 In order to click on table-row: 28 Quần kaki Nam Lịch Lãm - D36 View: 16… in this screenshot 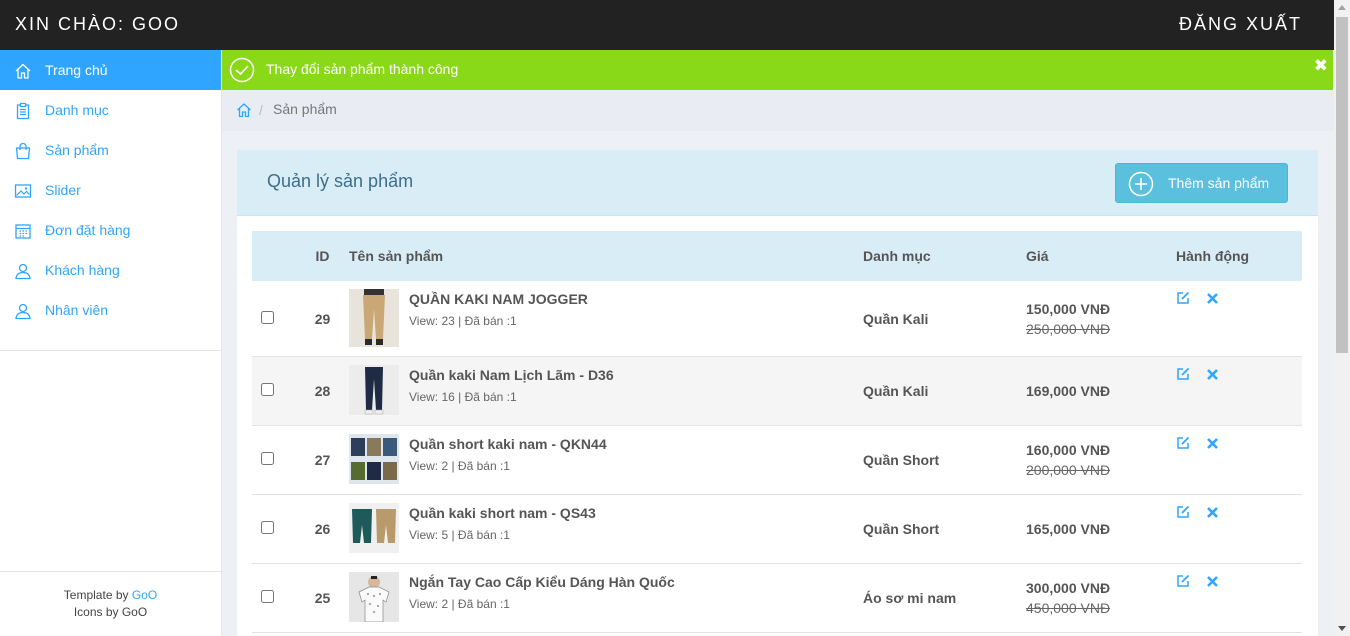, I will do `click(777, 391)`.